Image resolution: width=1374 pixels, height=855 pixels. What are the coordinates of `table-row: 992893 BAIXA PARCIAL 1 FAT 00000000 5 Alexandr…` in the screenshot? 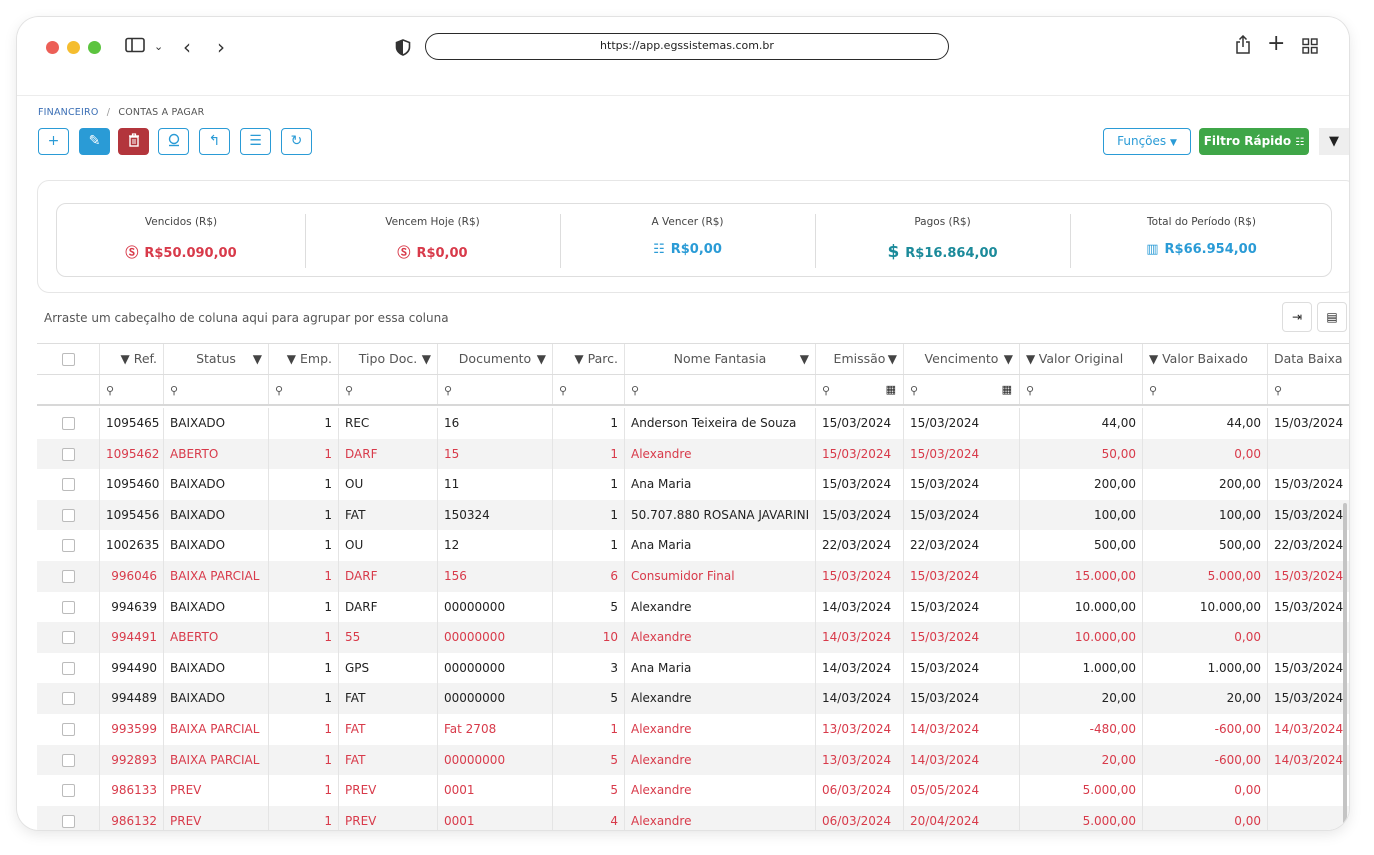 It's located at (693, 760).